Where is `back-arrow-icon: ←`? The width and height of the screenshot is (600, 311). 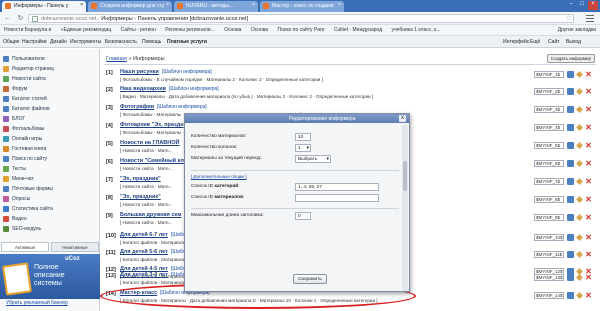 back-arrow-icon: ← is located at coordinates (7, 19).